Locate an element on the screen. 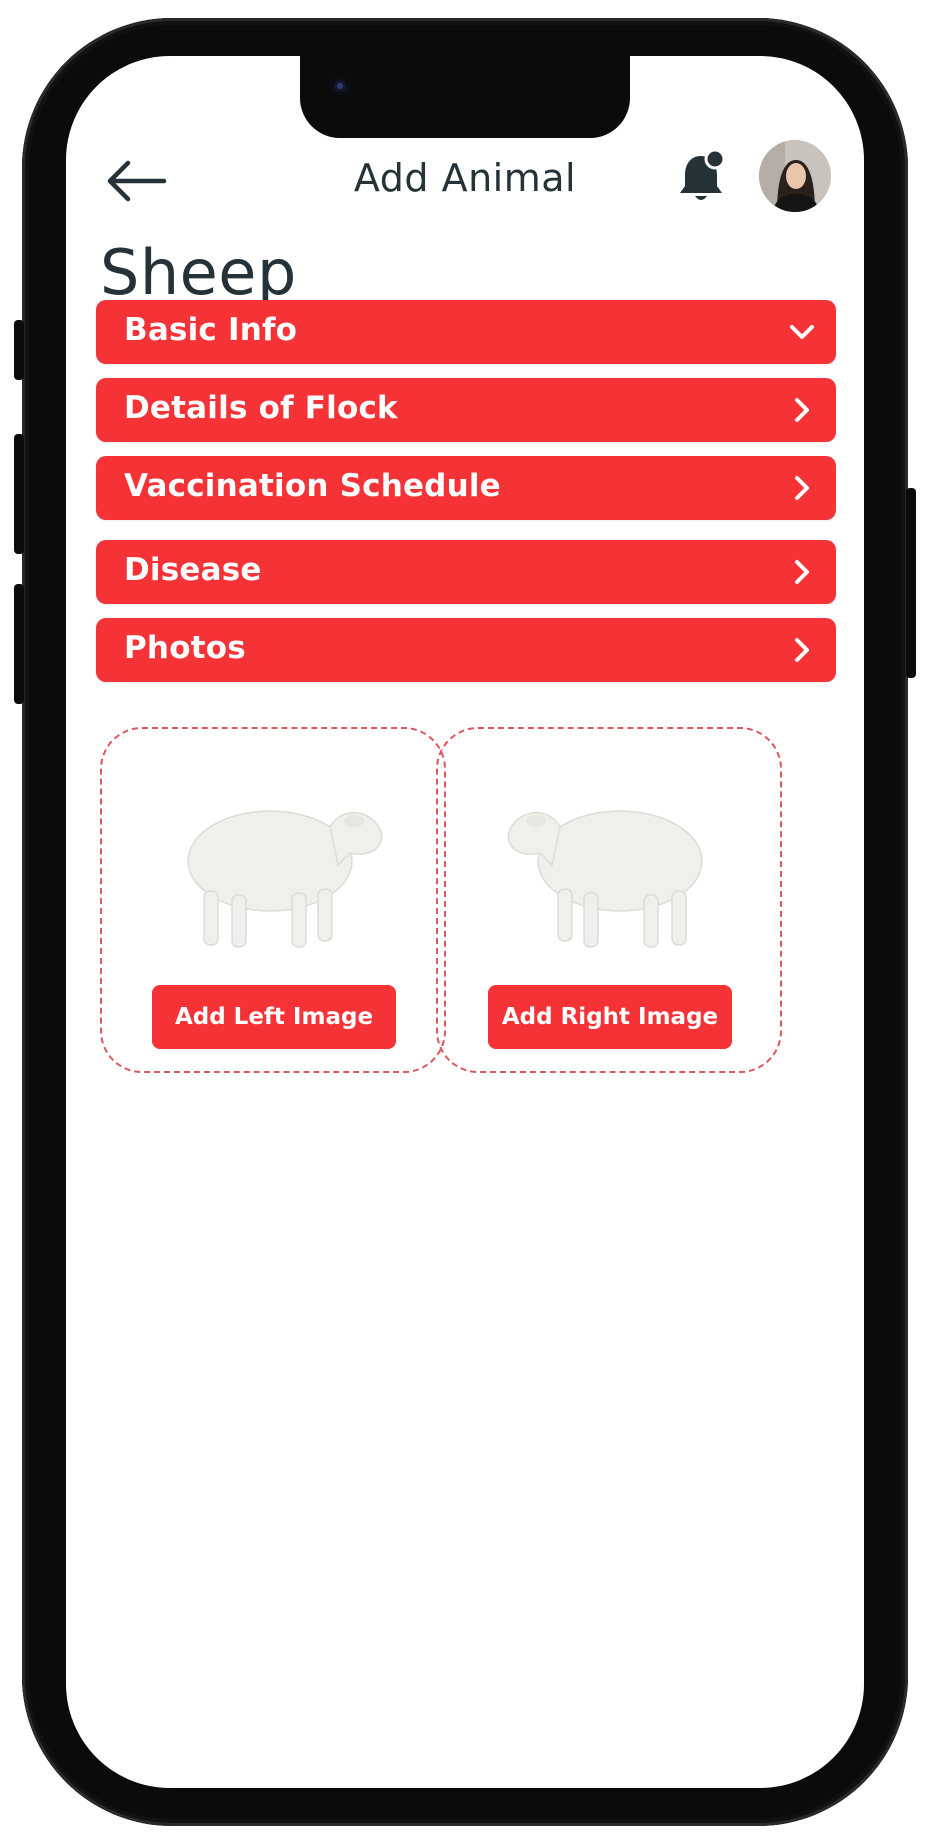 The image size is (928, 1844). section-label: Details of Flock is located at coordinates (261, 408).